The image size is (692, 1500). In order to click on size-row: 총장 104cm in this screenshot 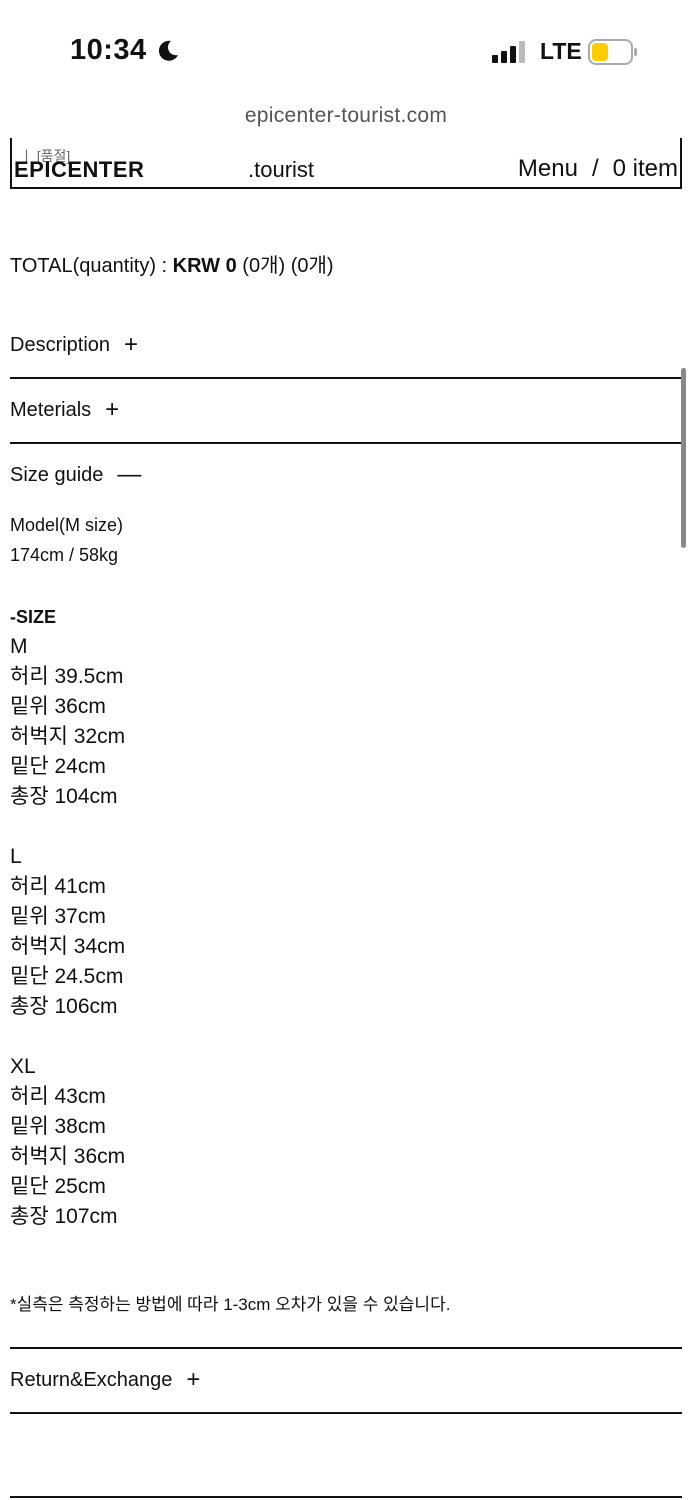, I will do `click(64, 796)`.